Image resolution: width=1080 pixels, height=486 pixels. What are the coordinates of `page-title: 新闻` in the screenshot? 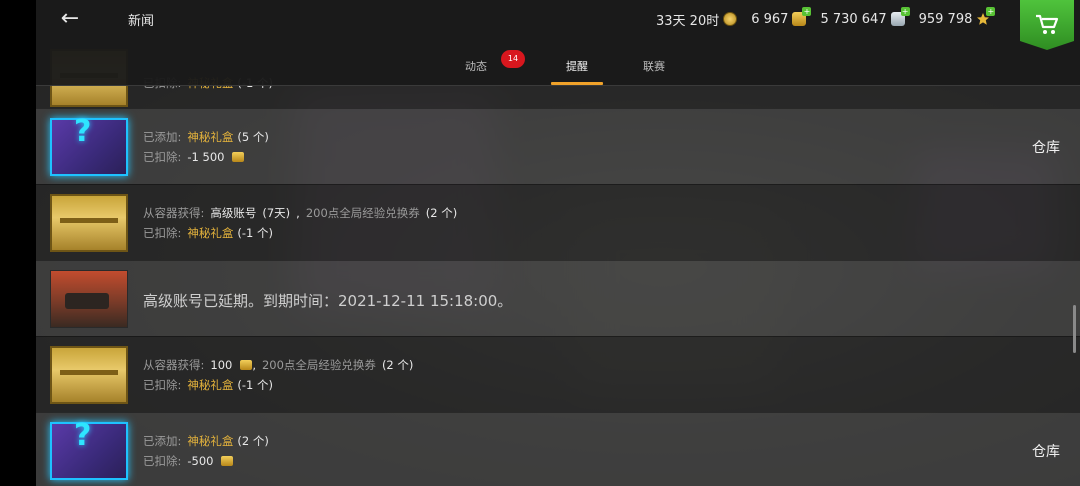 It's located at (141, 21).